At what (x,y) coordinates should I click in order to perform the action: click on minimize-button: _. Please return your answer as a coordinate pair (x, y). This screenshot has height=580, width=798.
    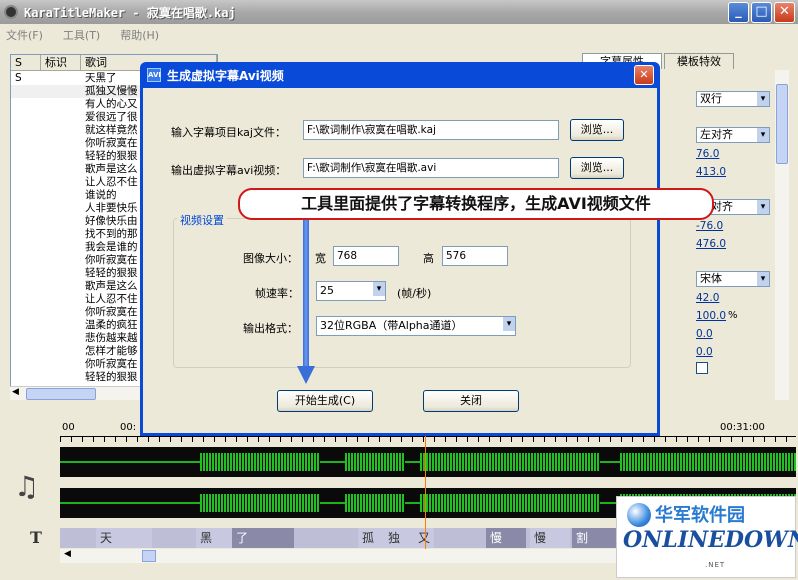
    Looking at the image, I should click on (738, 12).